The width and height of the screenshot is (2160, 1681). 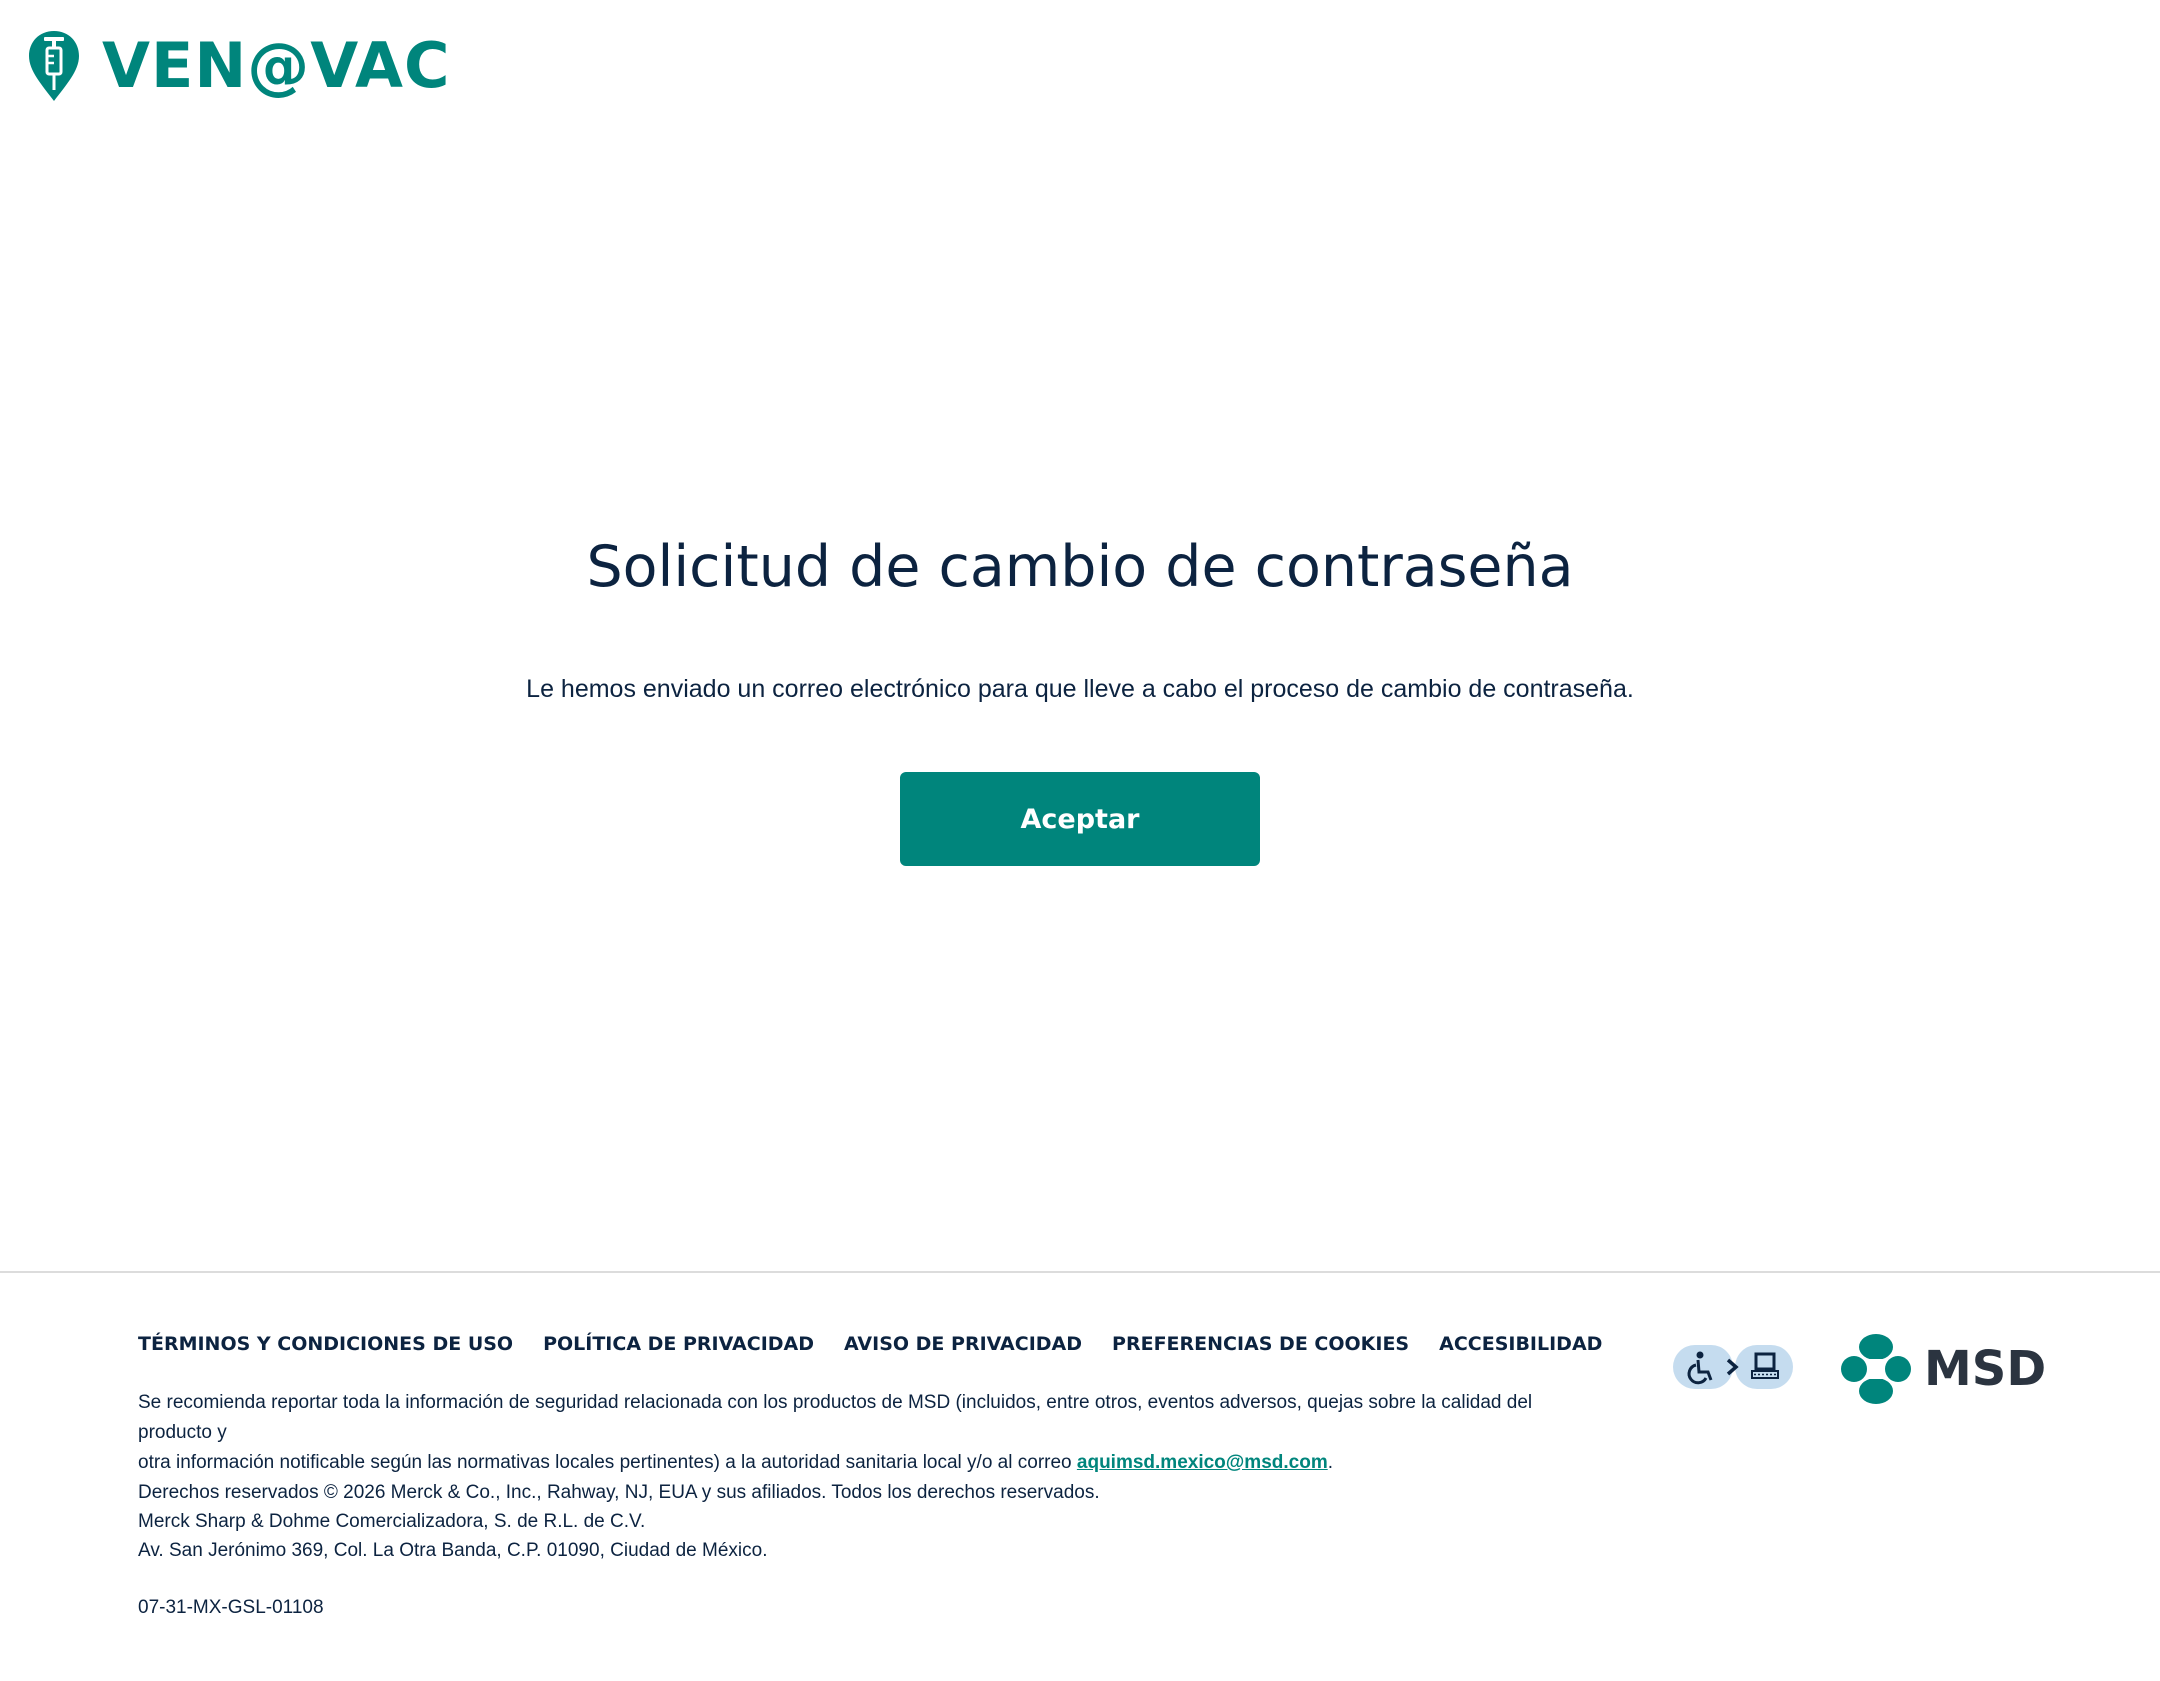 I want to click on footer-link-privacy-notice: AVISO DE PRIVACIDAD, so click(x=963, y=1344).